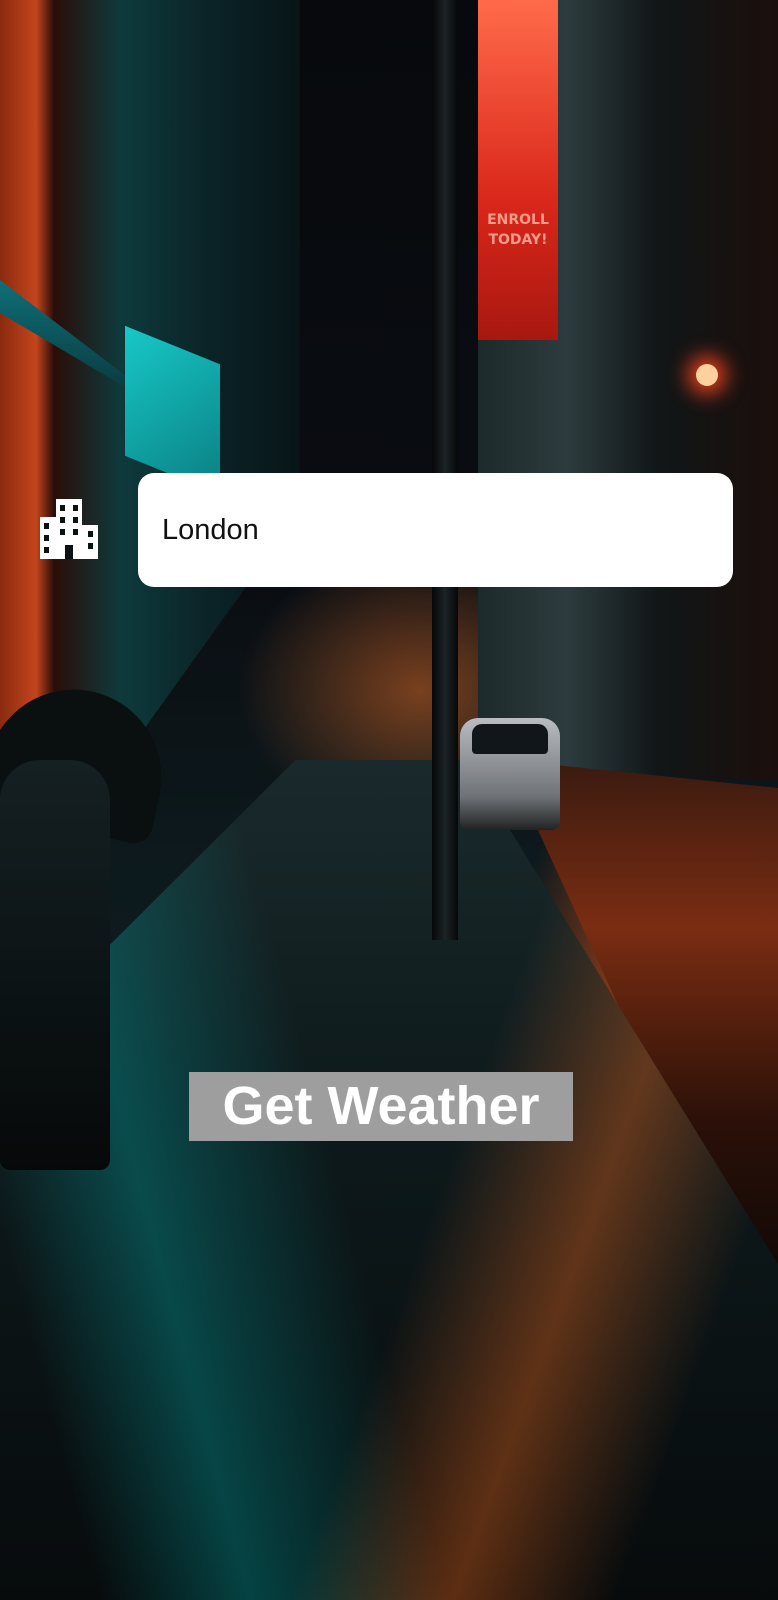  I want to click on city-input, so click(435, 530).